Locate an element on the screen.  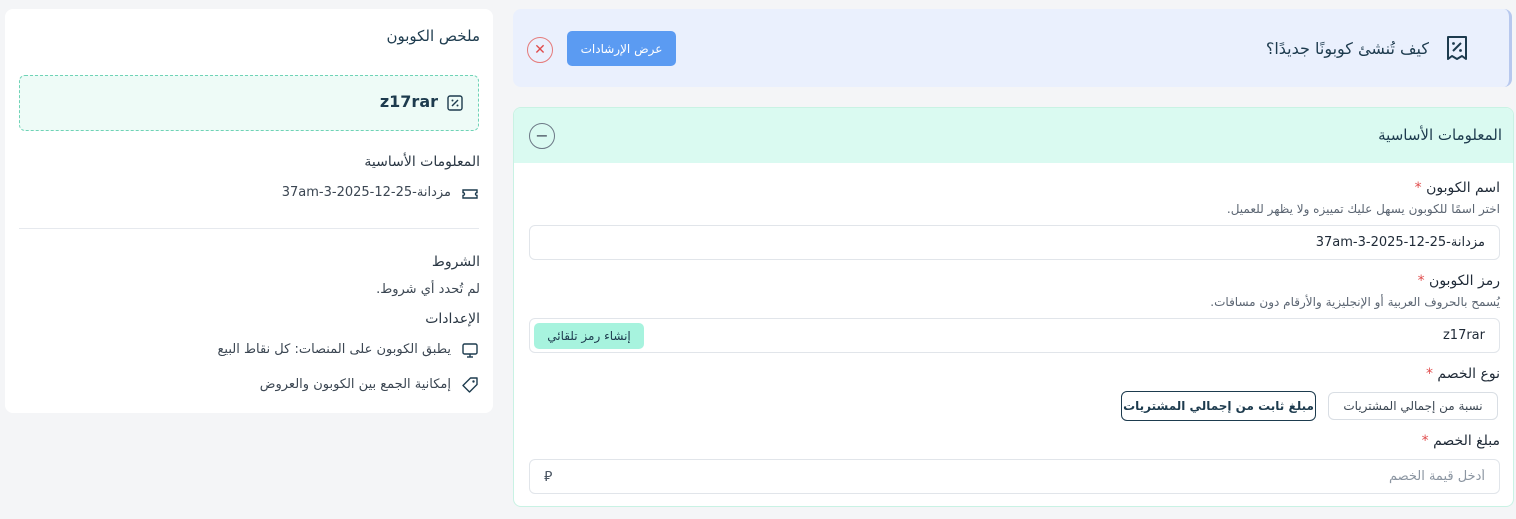
summary-settings-heading: الإعدادات is located at coordinates (452, 319).